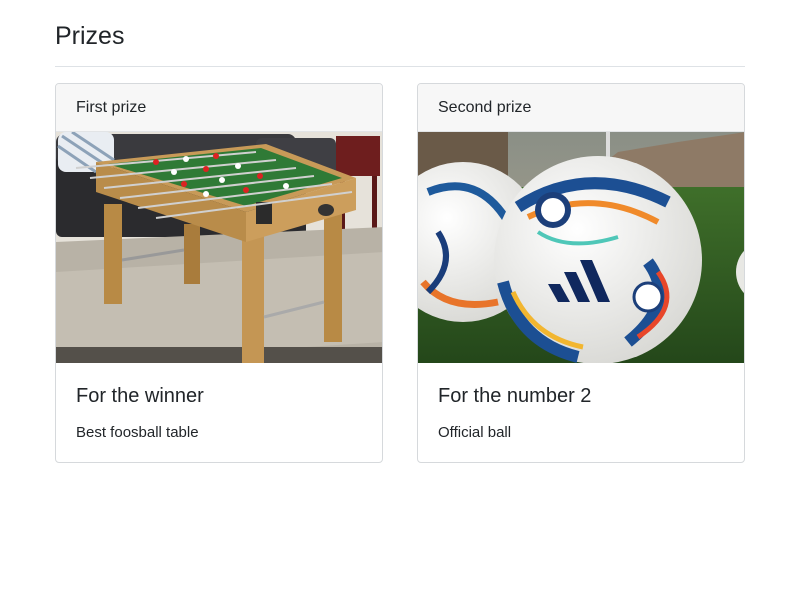  Describe the element at coordinates (140, 396) in the screenshot. I see `card-title: For the winner` at that location.